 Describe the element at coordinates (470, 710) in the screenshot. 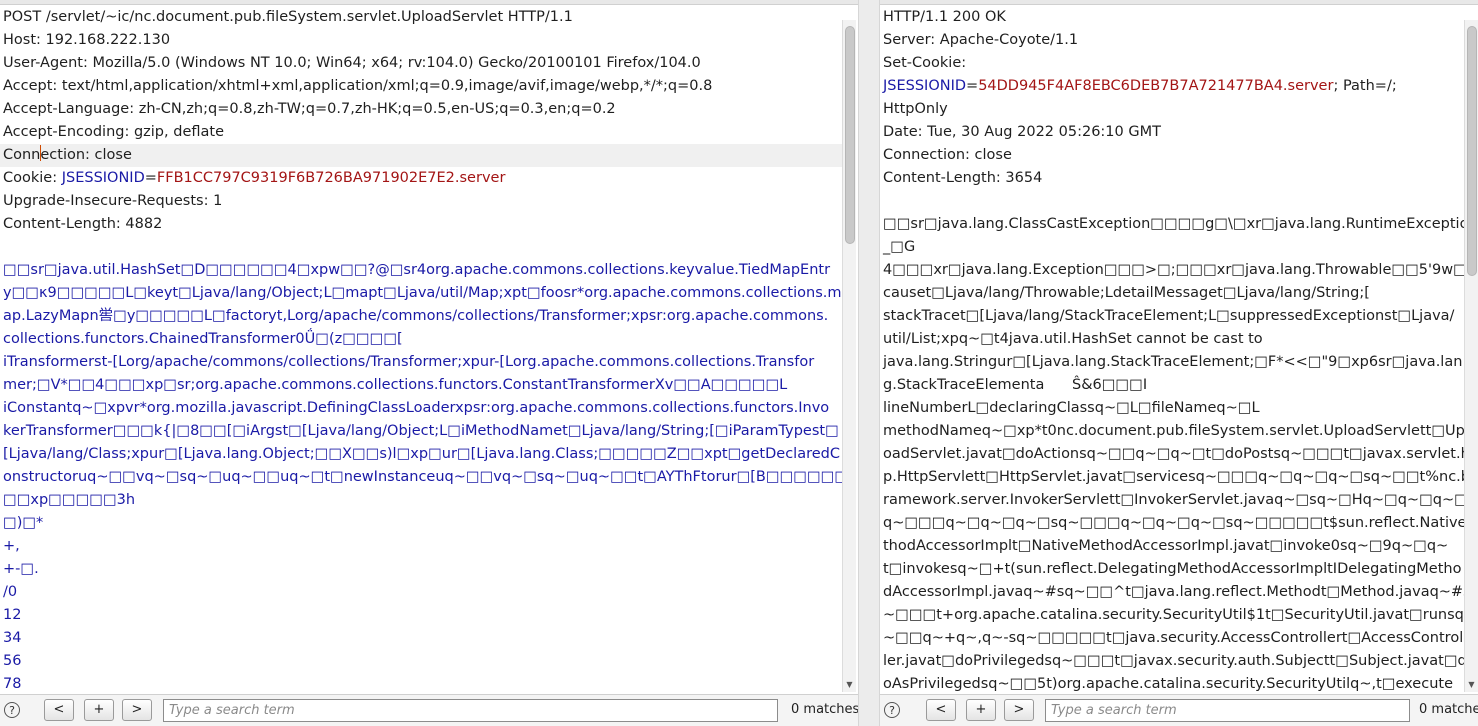

I see `request-search-input: Type a search term` at that location.